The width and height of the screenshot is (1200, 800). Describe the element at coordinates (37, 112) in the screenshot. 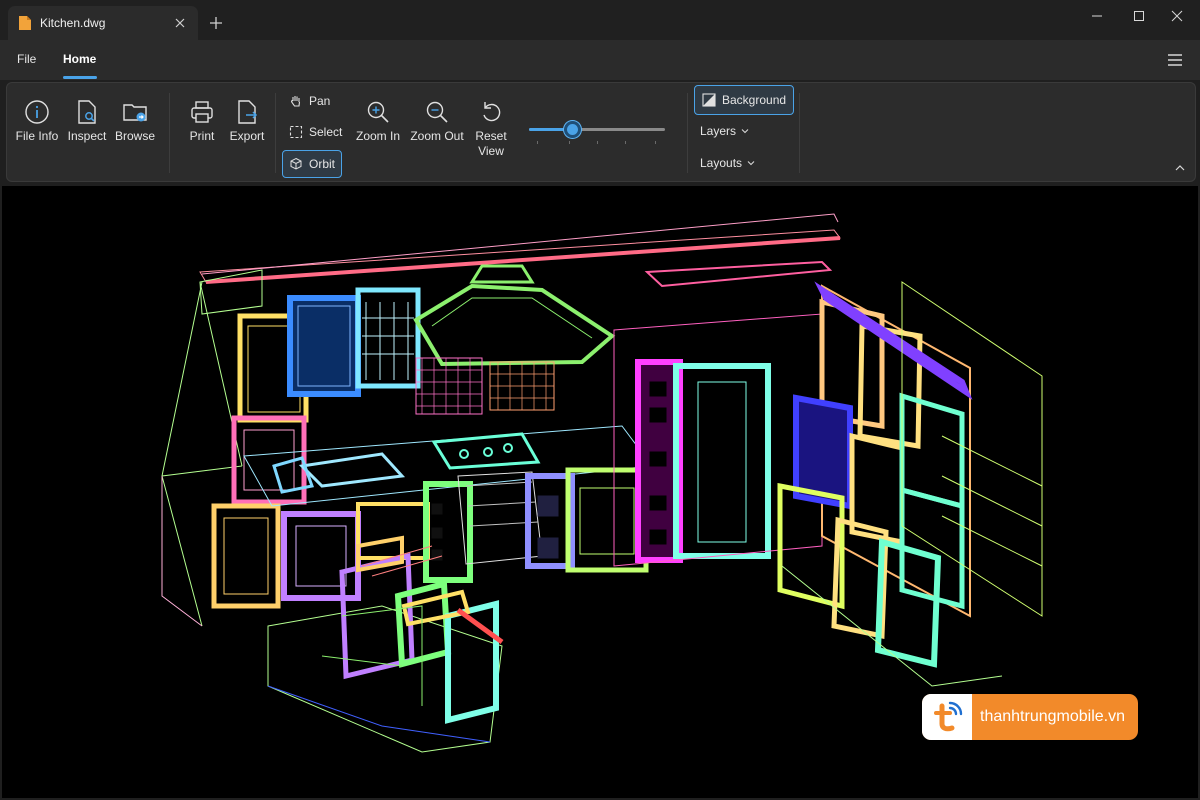

I see `info-icon` at that location.